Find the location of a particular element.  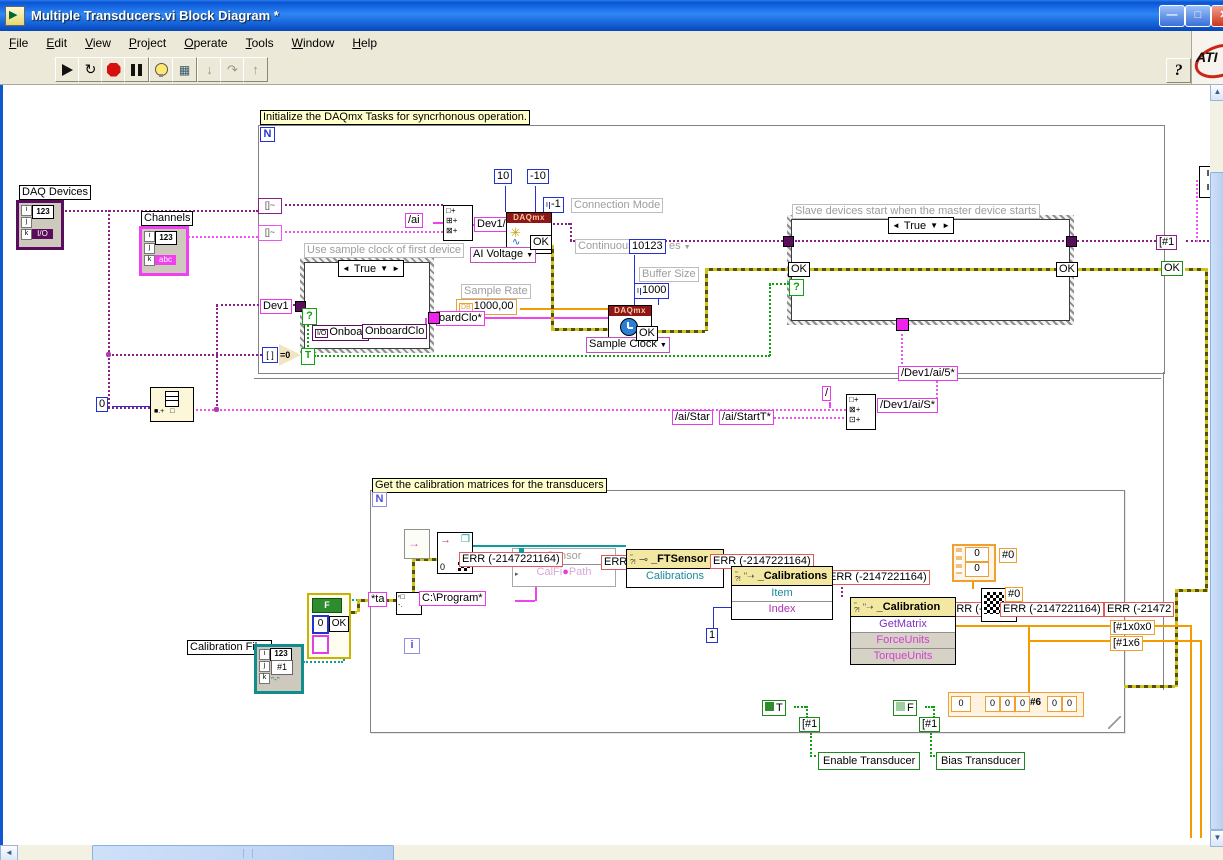

menu-project: Project is located at coordinates (147, 43).